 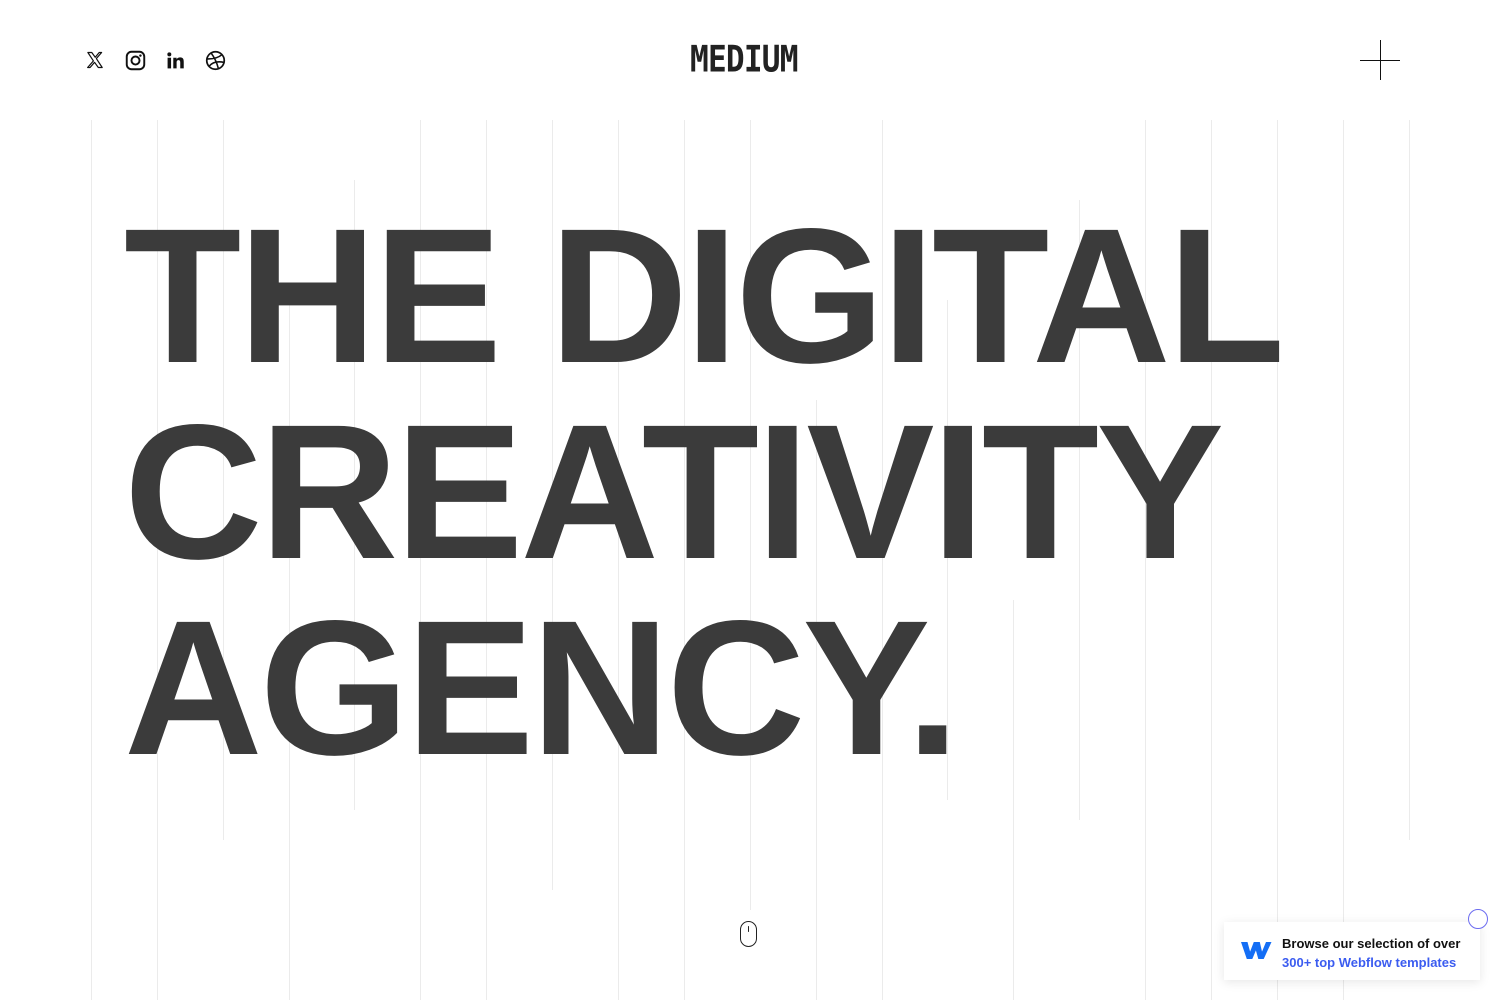 I want to click on instagram-link, so click(x=135, y=60).